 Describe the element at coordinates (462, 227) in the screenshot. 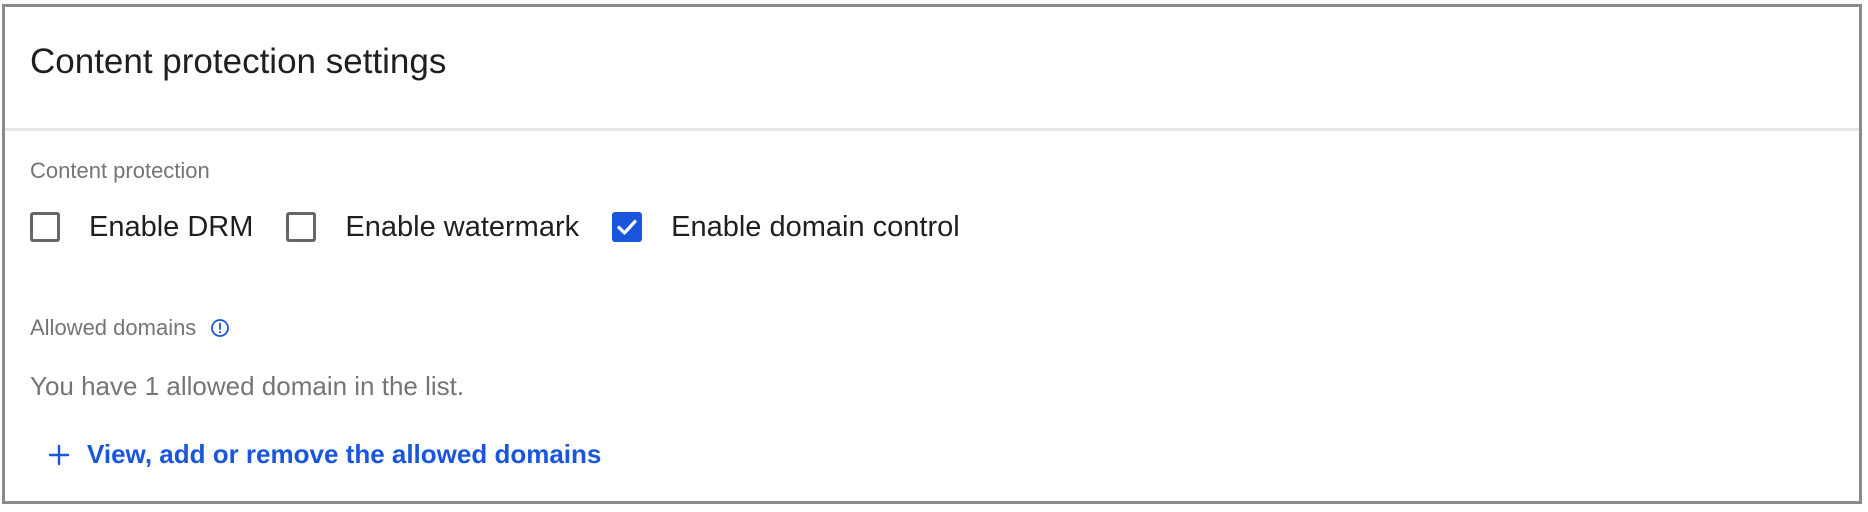

I see `enable-watermark-label: Enable watermark` at that location.